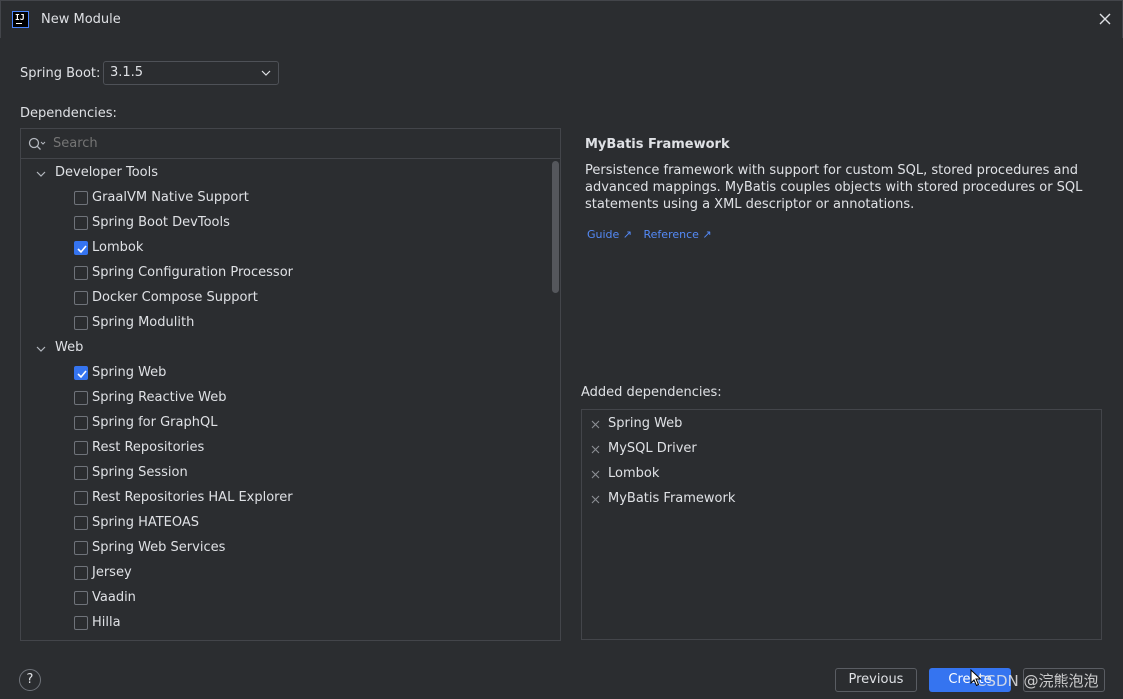  Describe the element at coordinates (286, 399) in the screenshot. I see `dependency-item: Spring Reactive Web` at that location.